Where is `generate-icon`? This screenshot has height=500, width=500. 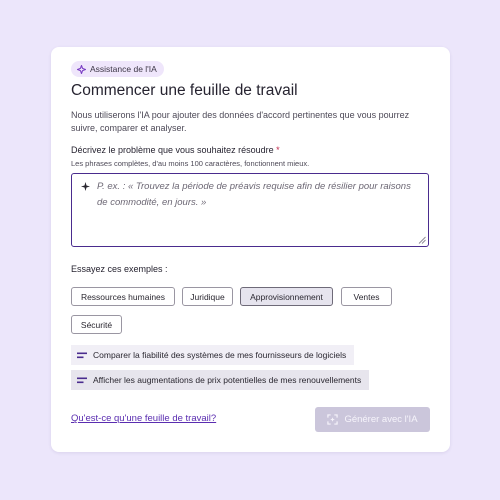 generate-icon is located at coordinates (333, 419).